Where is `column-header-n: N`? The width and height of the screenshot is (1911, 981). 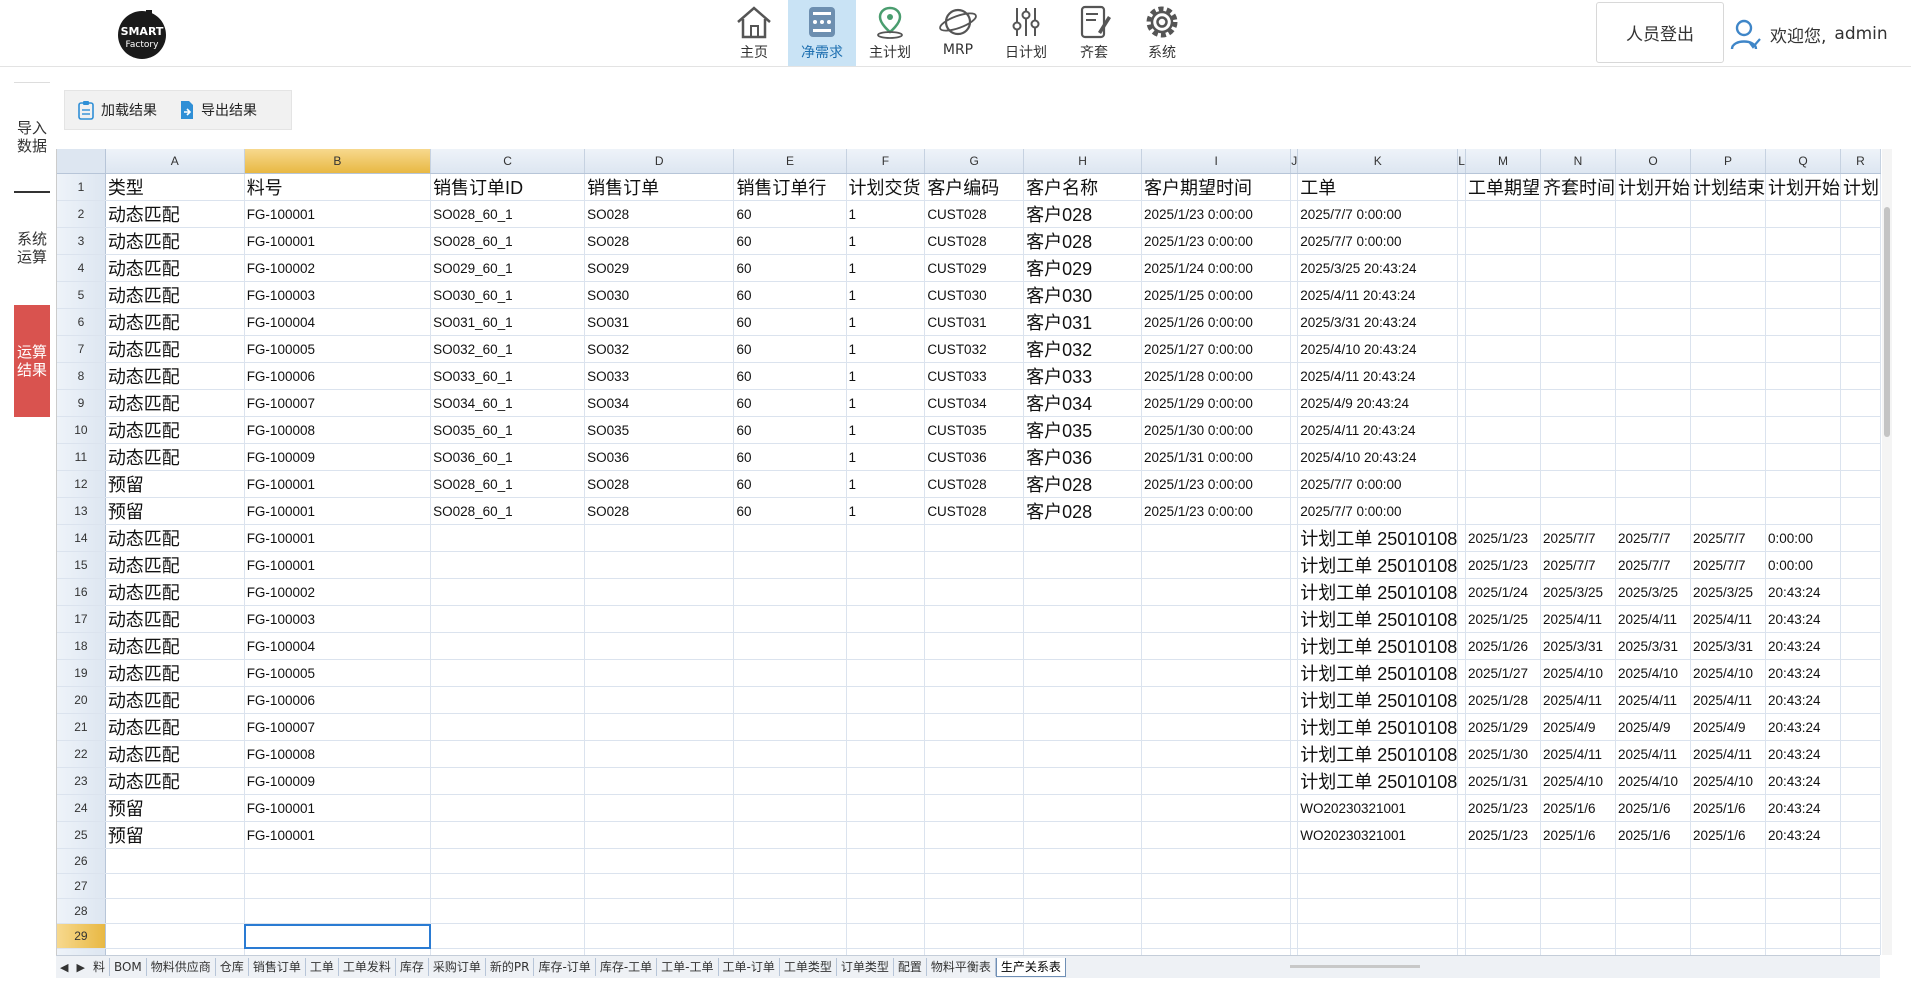 column-header-n: N is located at coordinates (1578, 161).